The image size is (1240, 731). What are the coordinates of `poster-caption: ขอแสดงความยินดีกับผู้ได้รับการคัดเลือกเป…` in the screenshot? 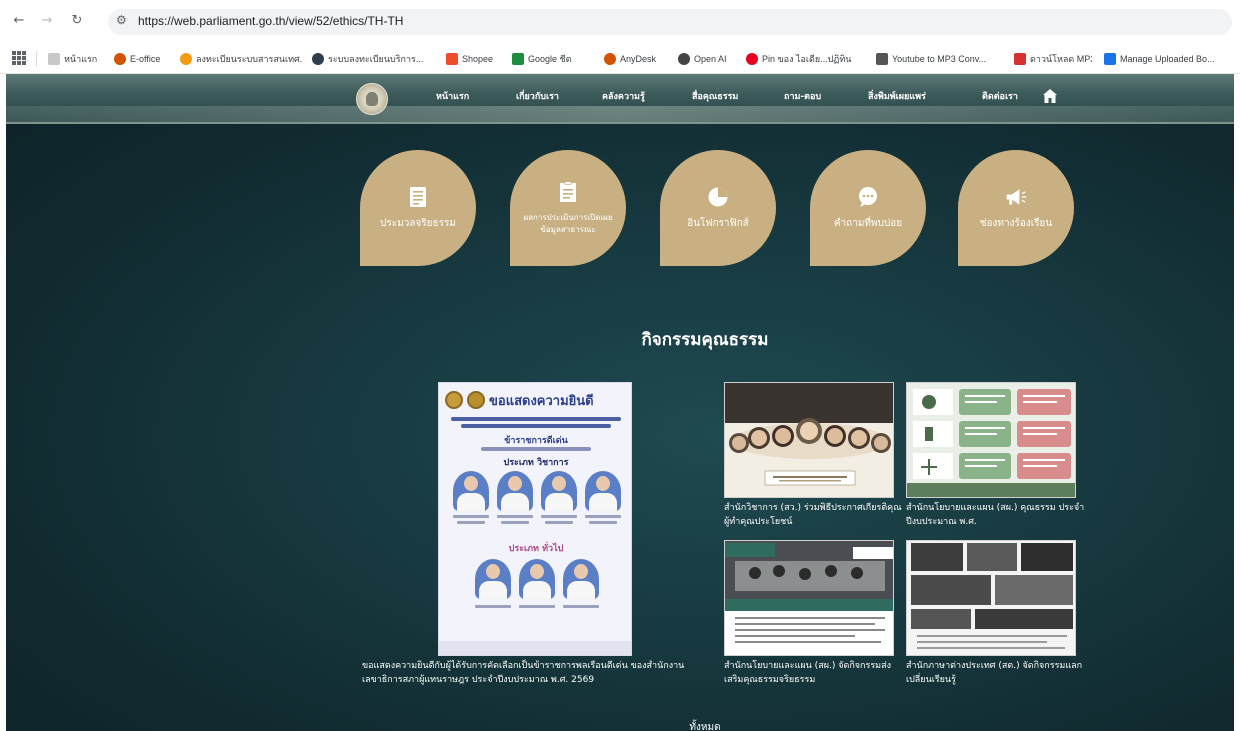 It's located at (542, 673).